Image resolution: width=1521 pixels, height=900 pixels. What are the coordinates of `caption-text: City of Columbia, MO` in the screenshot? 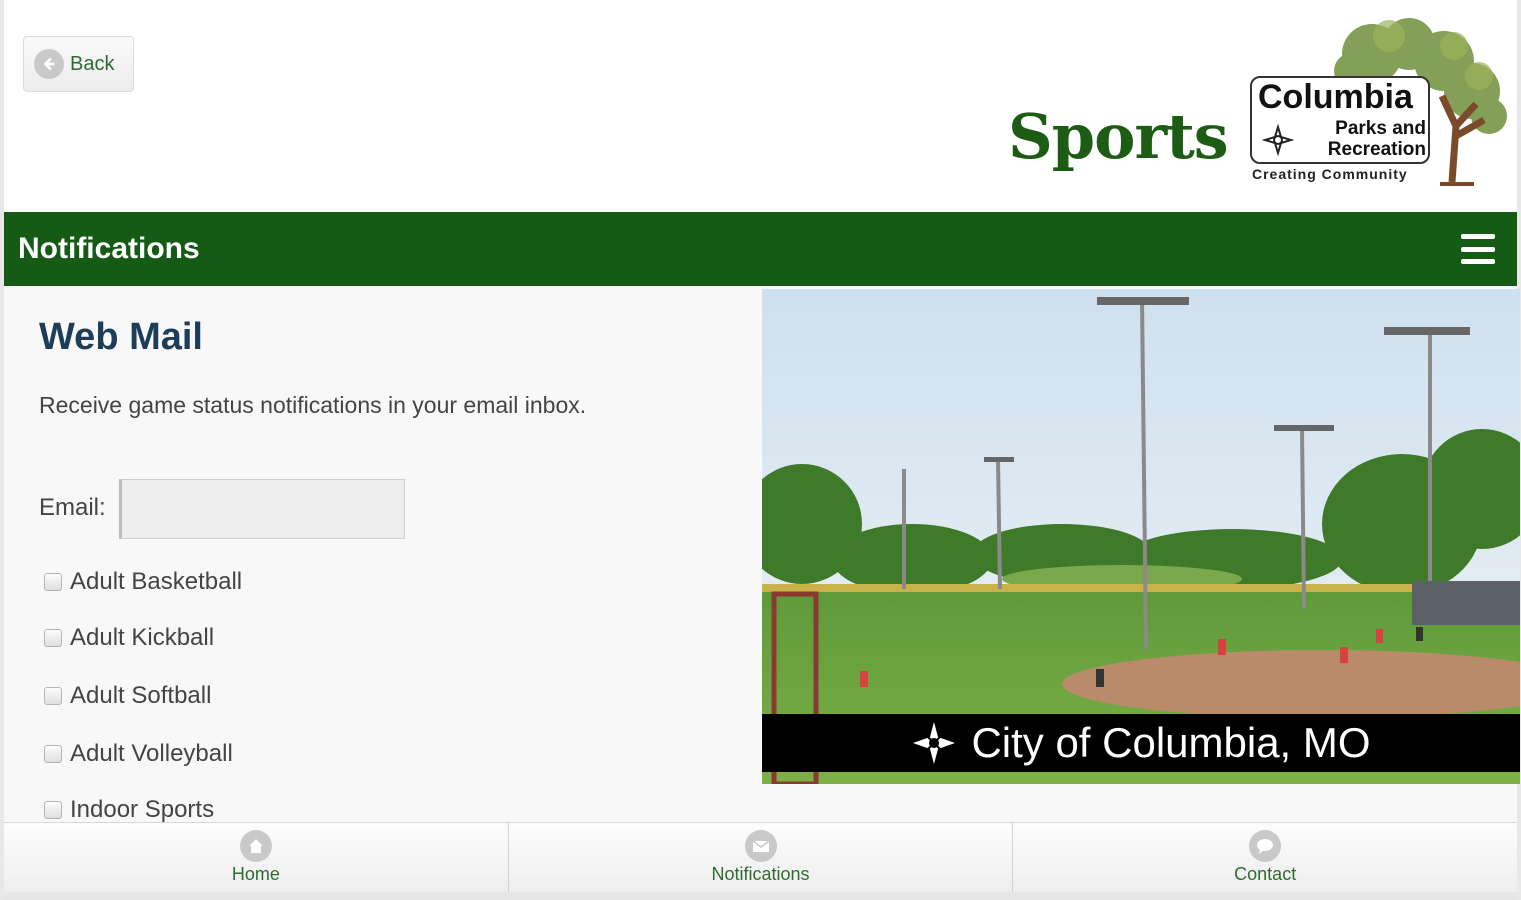 It's located at (1171, 742).